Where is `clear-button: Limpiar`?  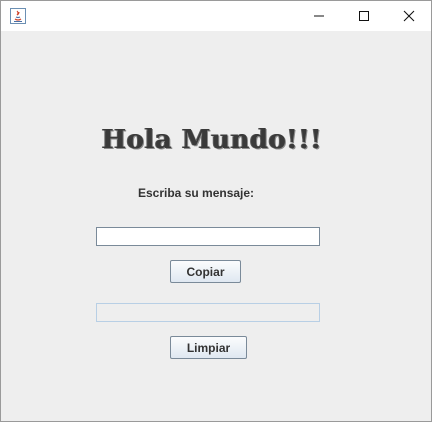 clear-button: Limpiar is located at coordinates (208, 347).